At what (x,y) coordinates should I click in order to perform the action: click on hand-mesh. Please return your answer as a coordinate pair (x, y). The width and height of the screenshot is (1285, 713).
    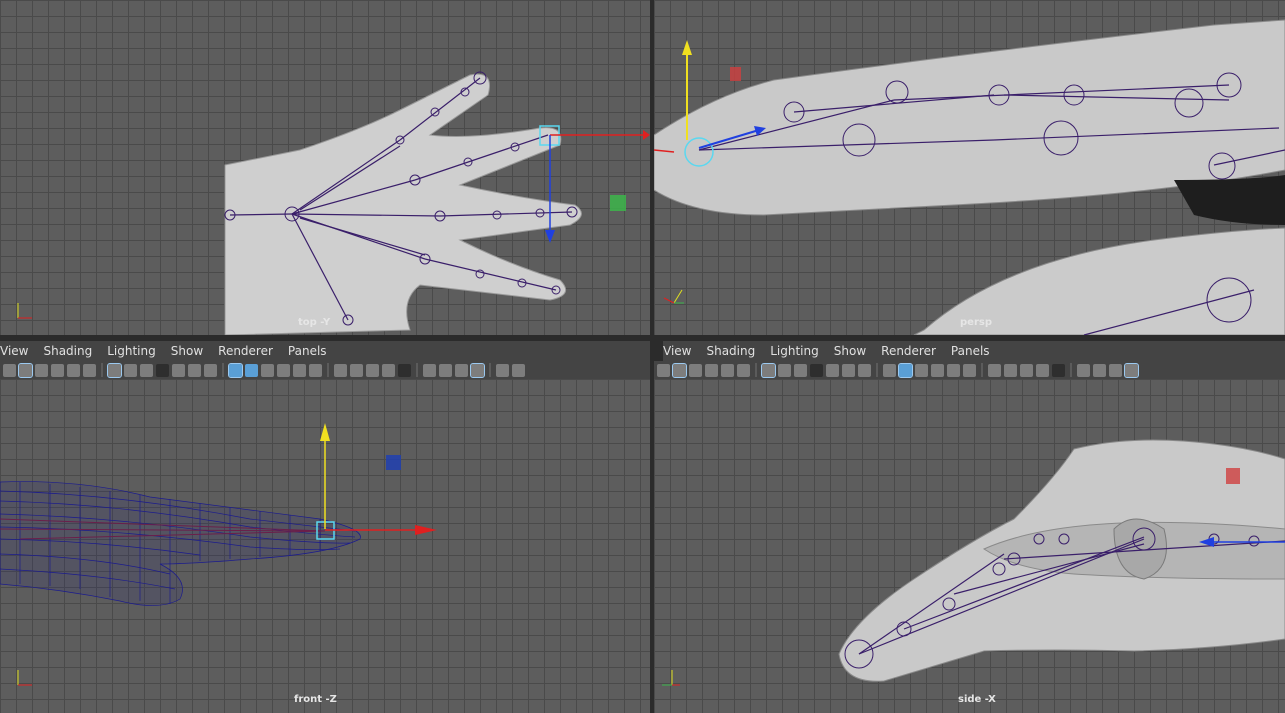
    Looking at the image, I should click on (403, 204).